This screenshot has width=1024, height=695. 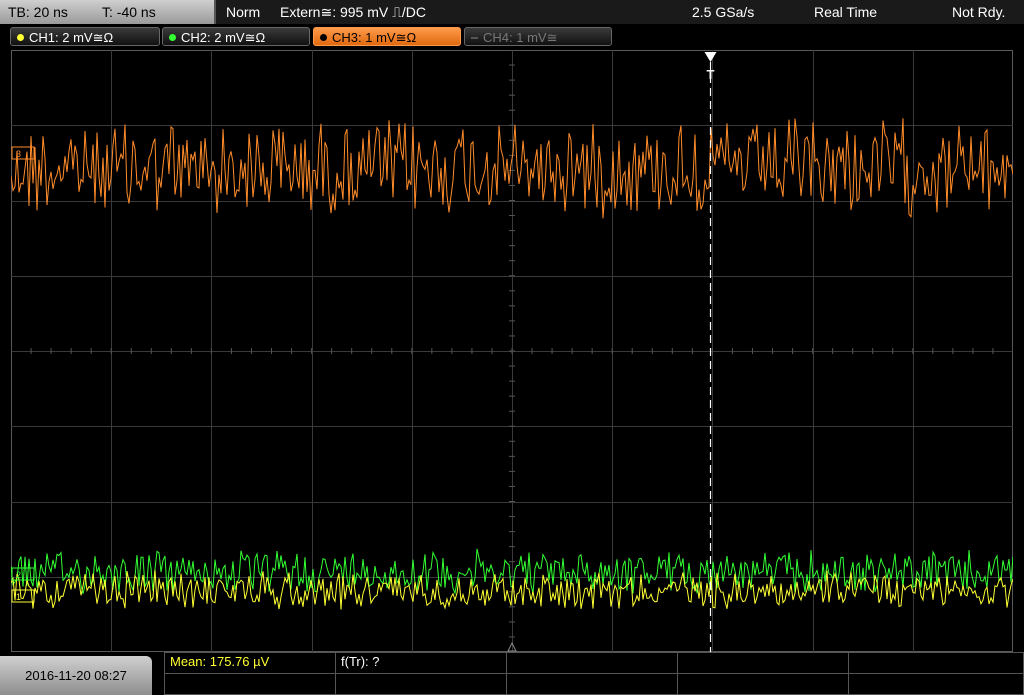 I want to click on ch2-ref-marker: 2, so click(x=18, y=575).